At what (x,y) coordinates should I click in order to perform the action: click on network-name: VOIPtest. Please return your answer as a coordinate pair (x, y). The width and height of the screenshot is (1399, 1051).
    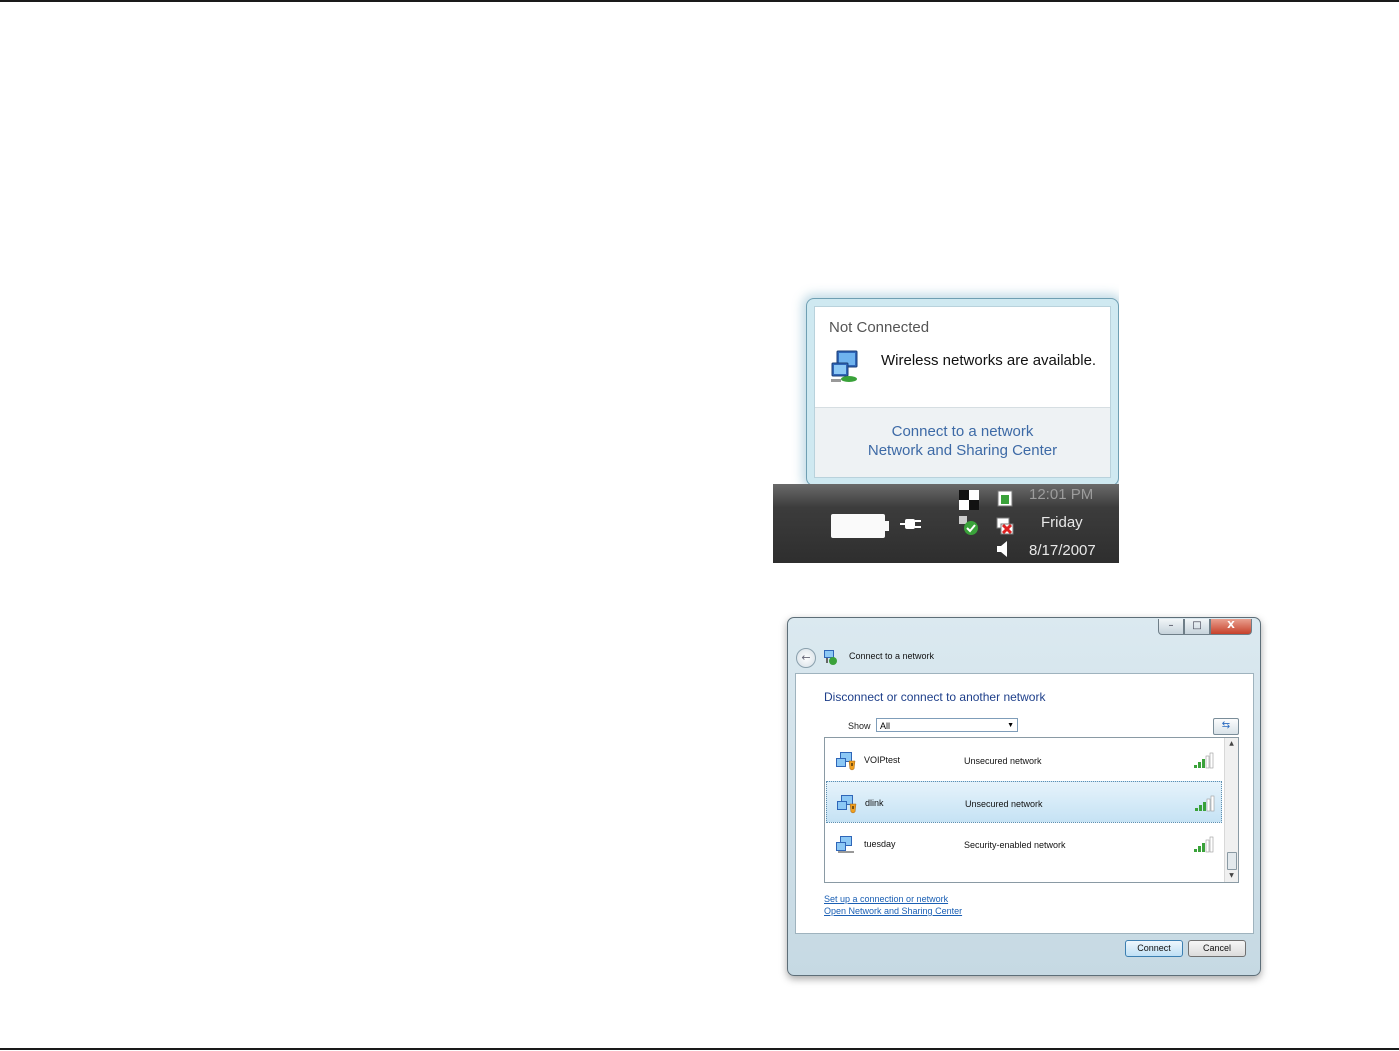
    Looking at the image, I should click on (882, 760).